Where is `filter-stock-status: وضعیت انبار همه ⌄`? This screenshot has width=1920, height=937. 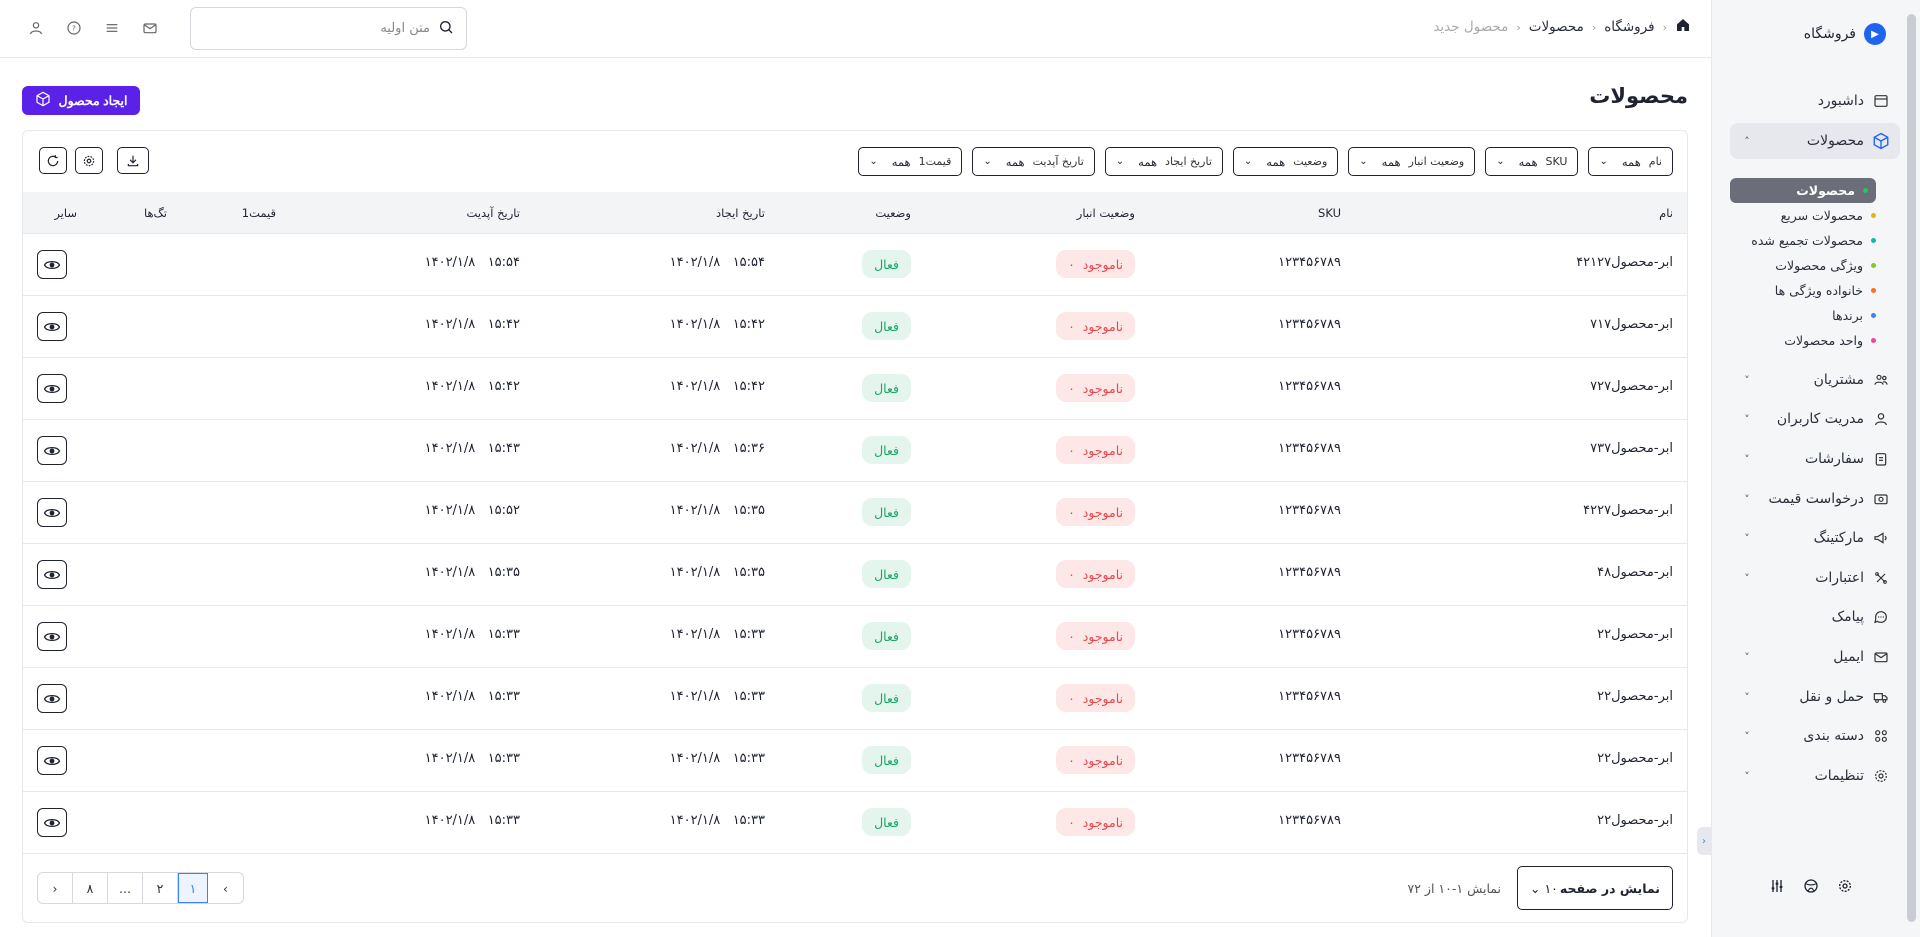
filter-stock-status: وضعیت انبار همه ⌄ is located at coordinates (1412, 161).